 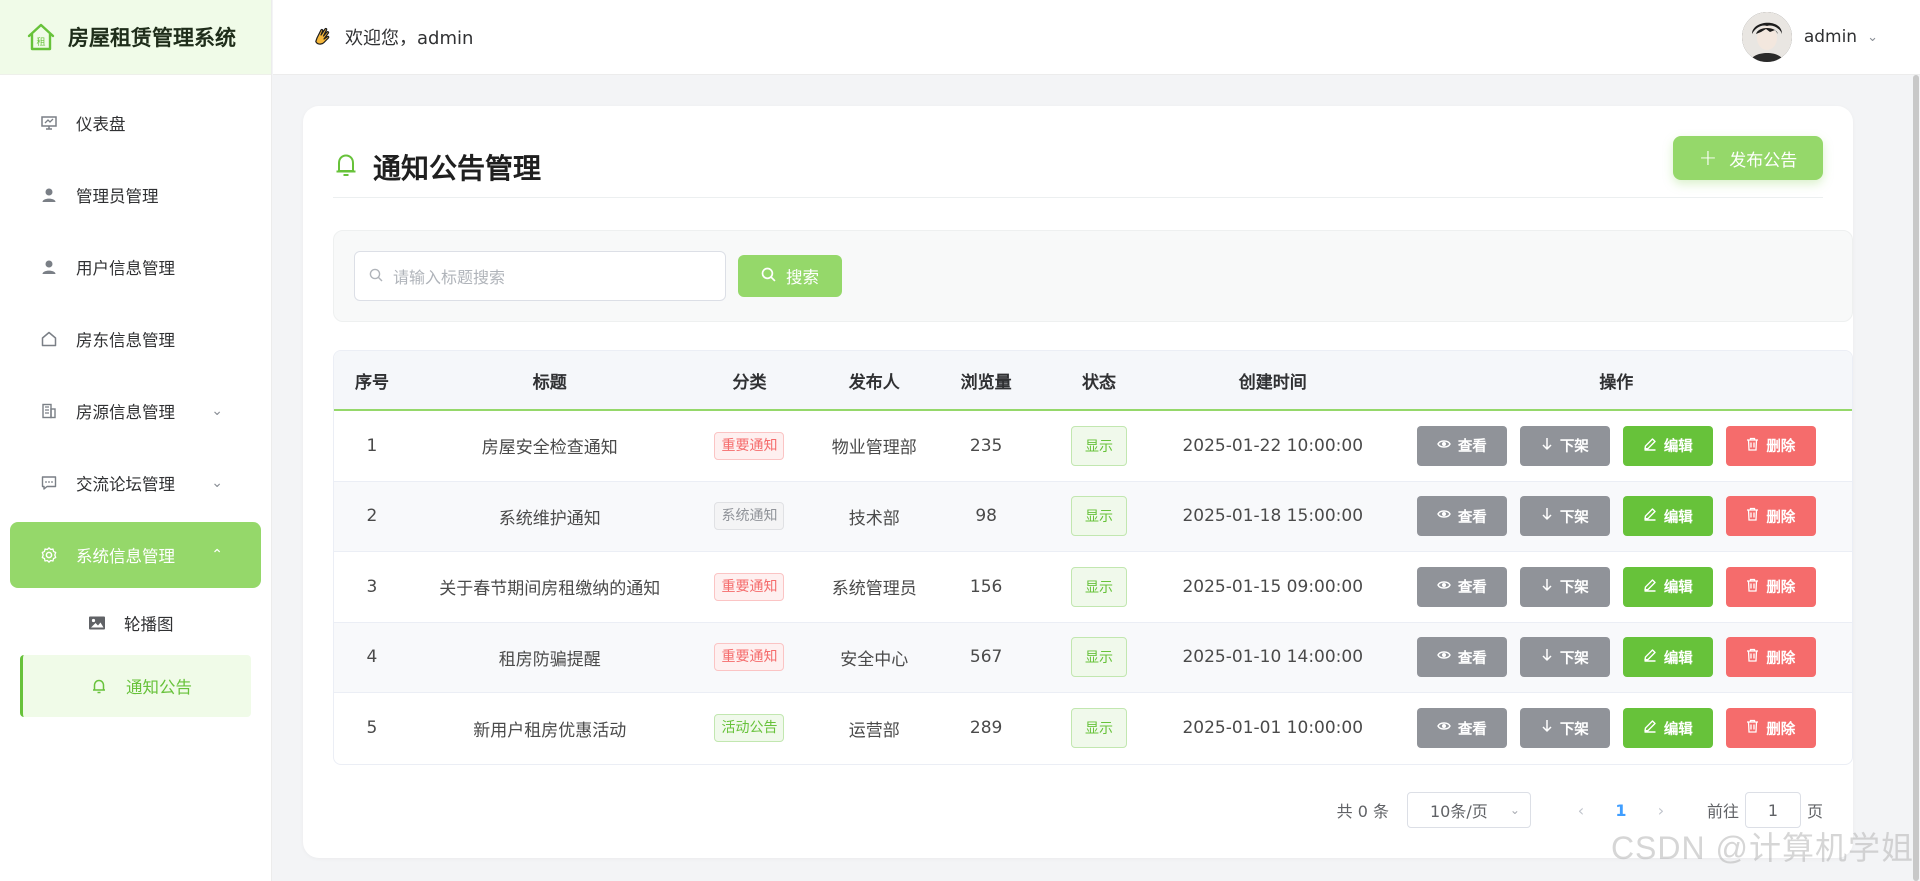 What do you see at coordinates (372, 657) in the screenshot?
I see `cell-index: 4` at bounding box center [372, 657].